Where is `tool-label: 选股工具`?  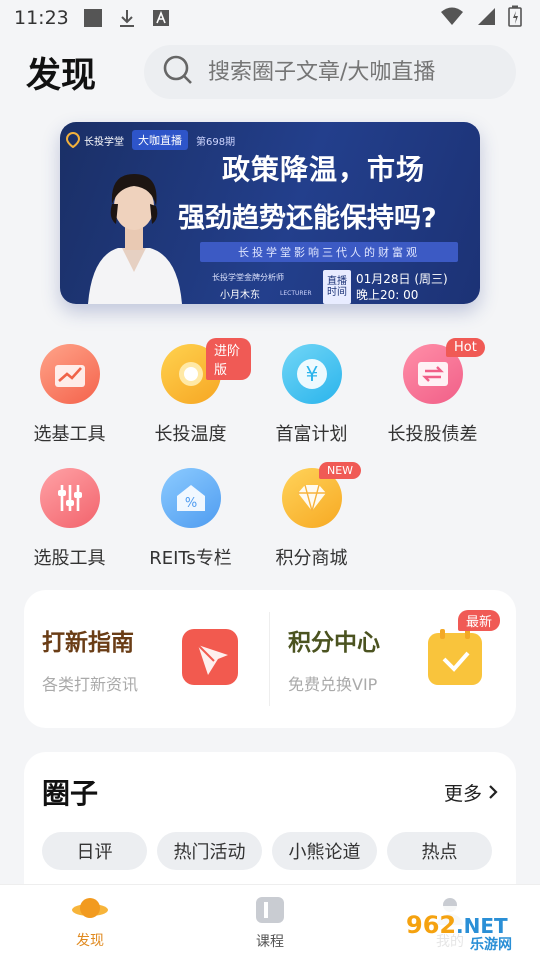 tool-label: 选股工具 is located at coordinates (69, 558).